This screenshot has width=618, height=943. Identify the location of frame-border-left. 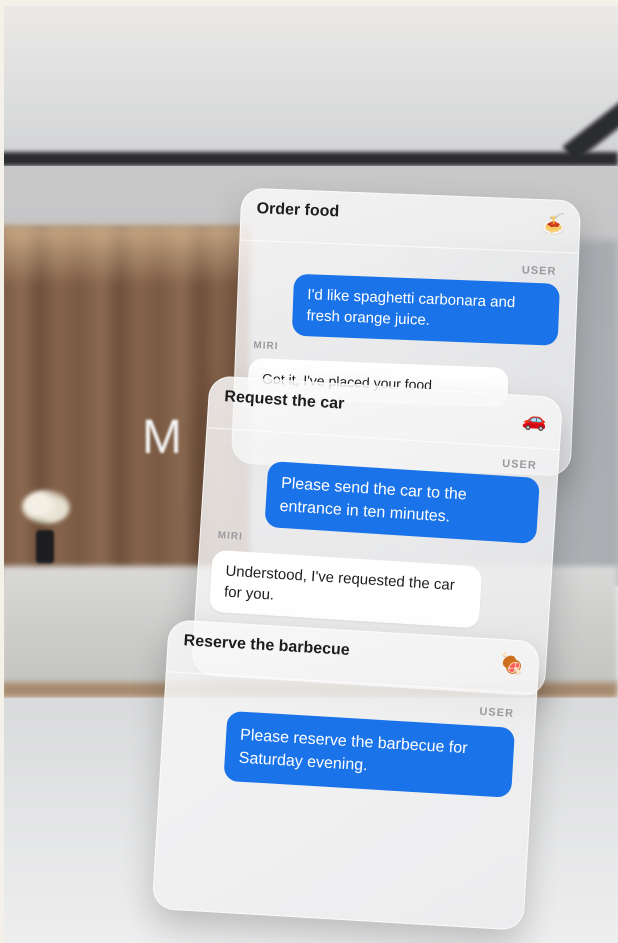
(2, 471).